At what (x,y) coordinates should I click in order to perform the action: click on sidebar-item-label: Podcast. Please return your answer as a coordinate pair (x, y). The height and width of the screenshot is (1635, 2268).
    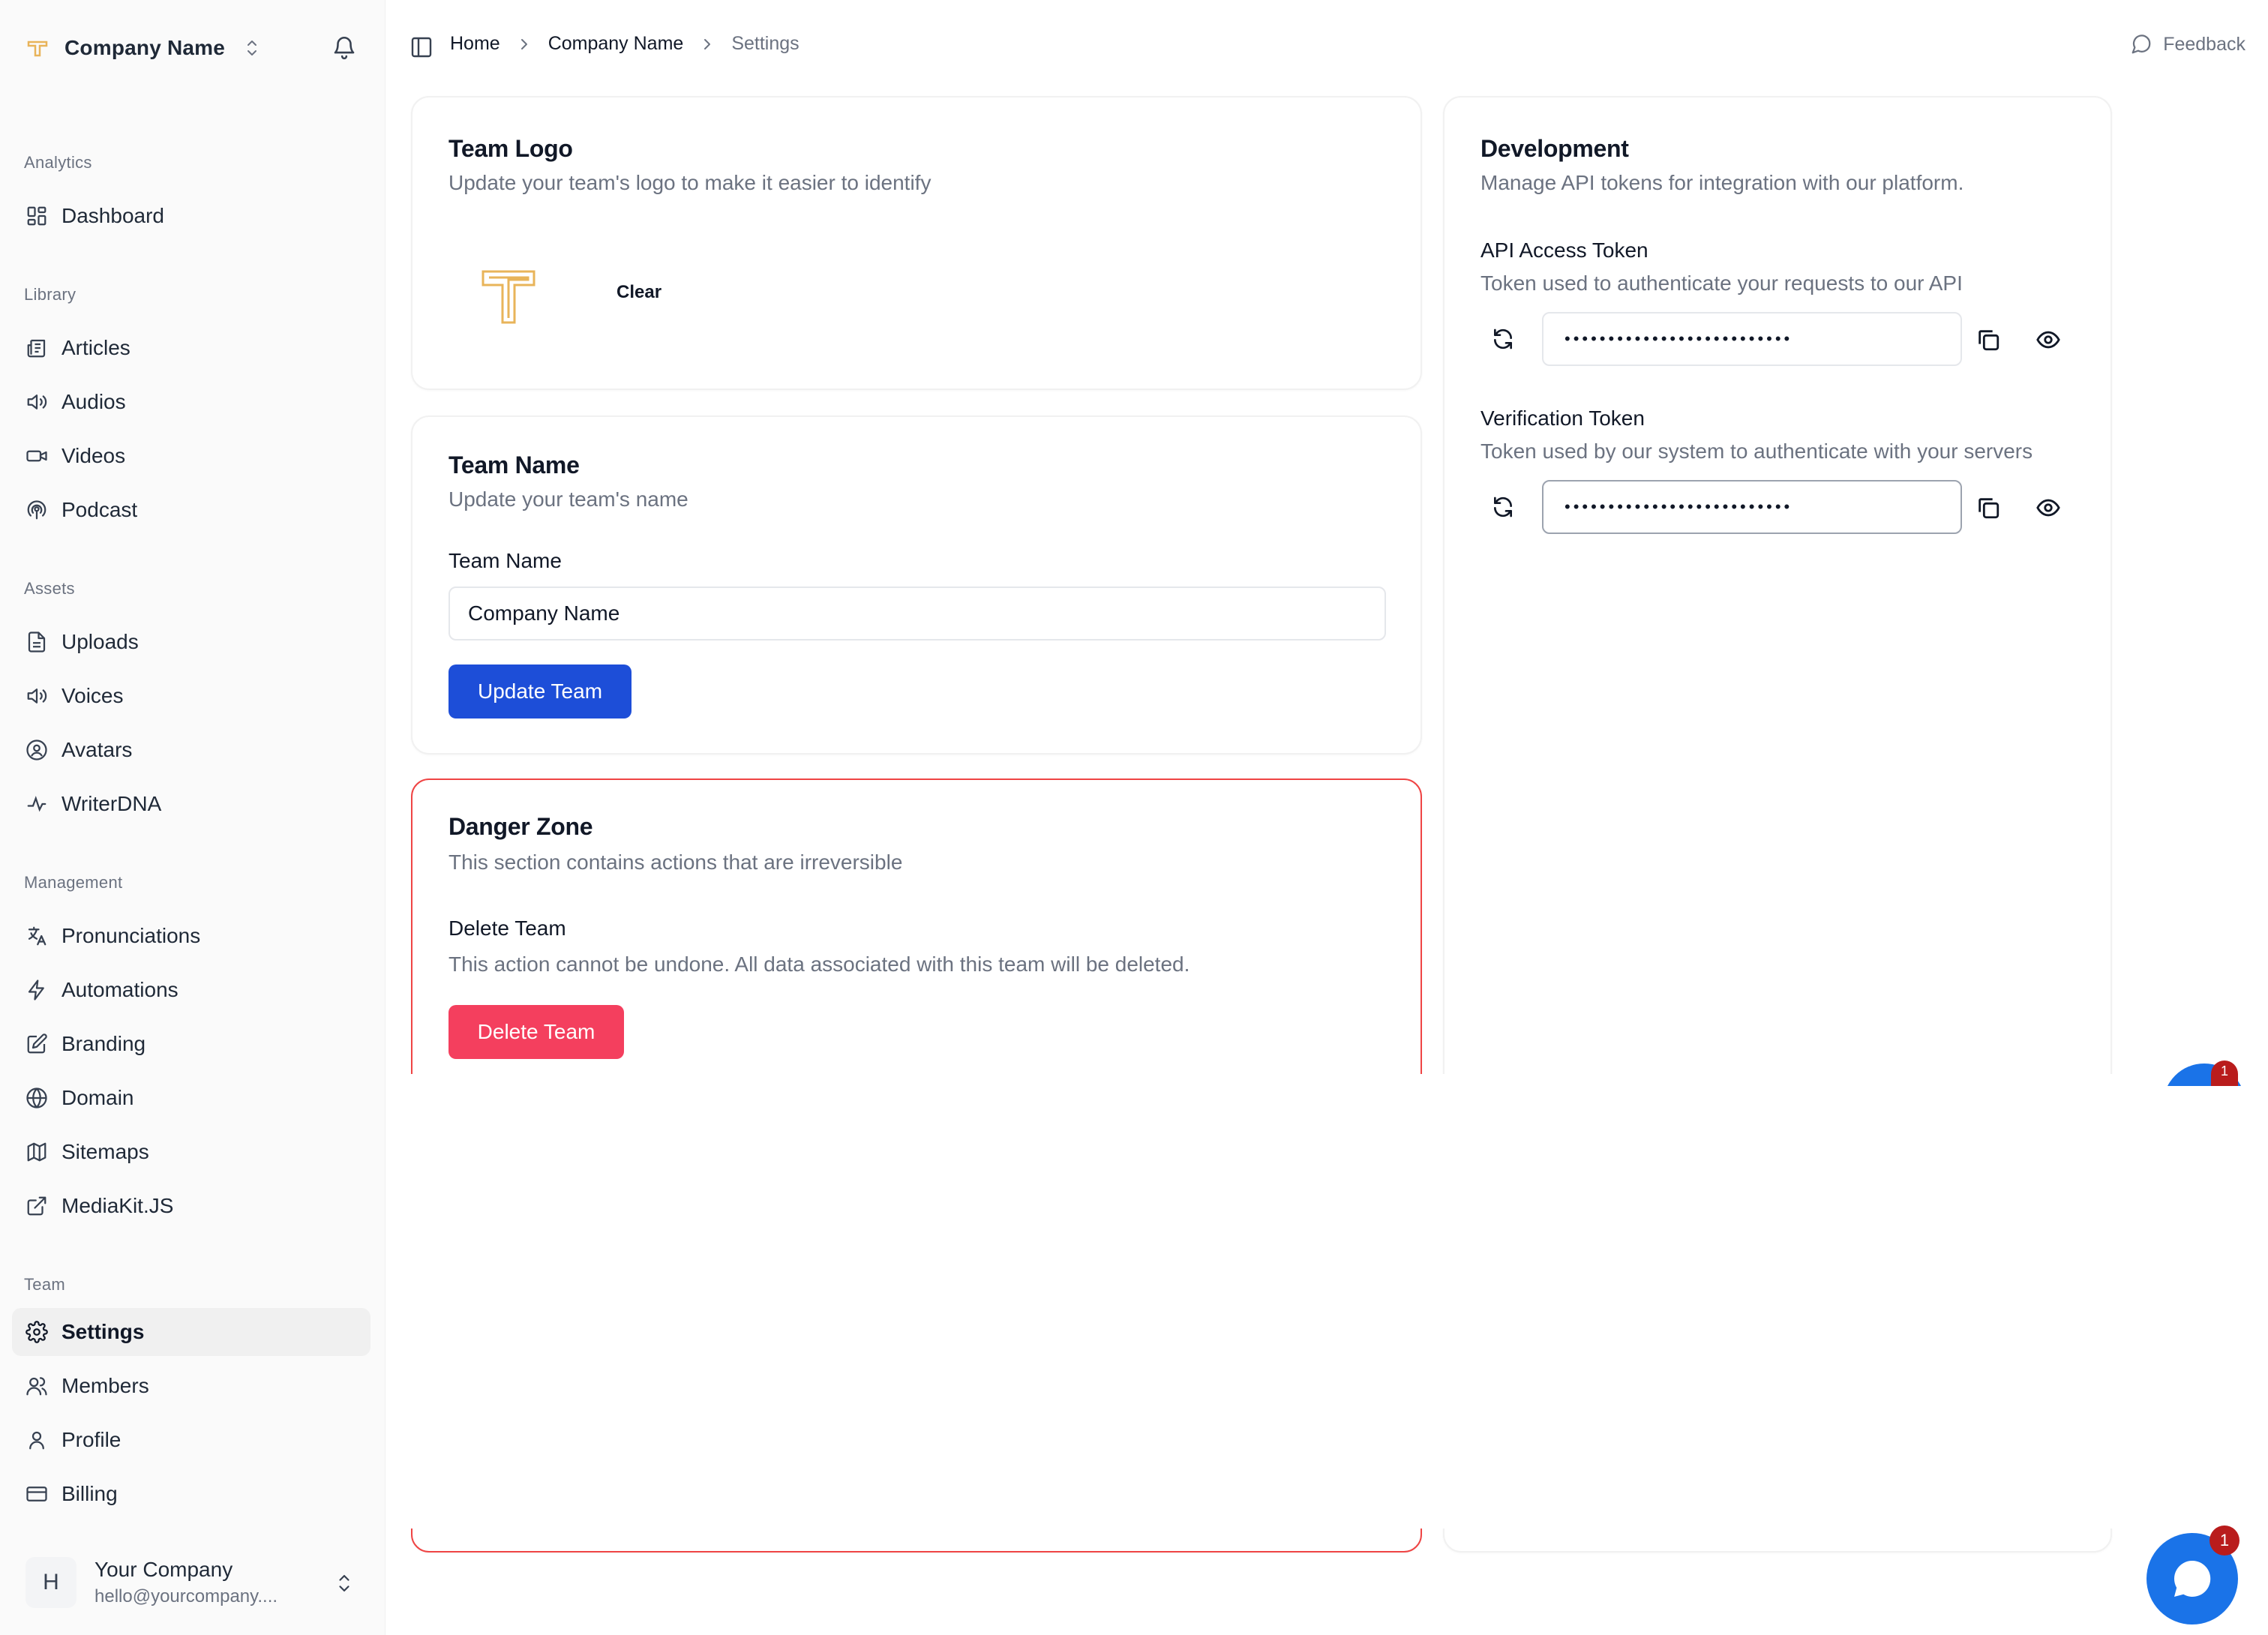
    Looking at the image, I should click on (100, 509).